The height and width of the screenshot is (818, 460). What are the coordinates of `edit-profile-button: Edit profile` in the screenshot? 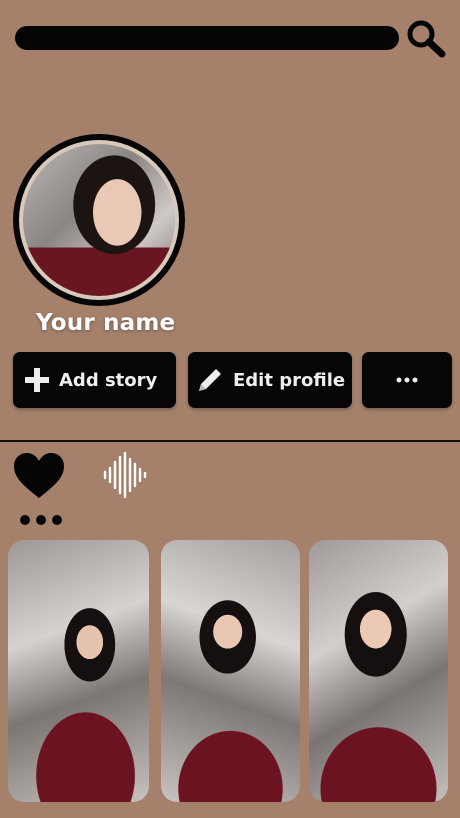 It's located at (270, 380).